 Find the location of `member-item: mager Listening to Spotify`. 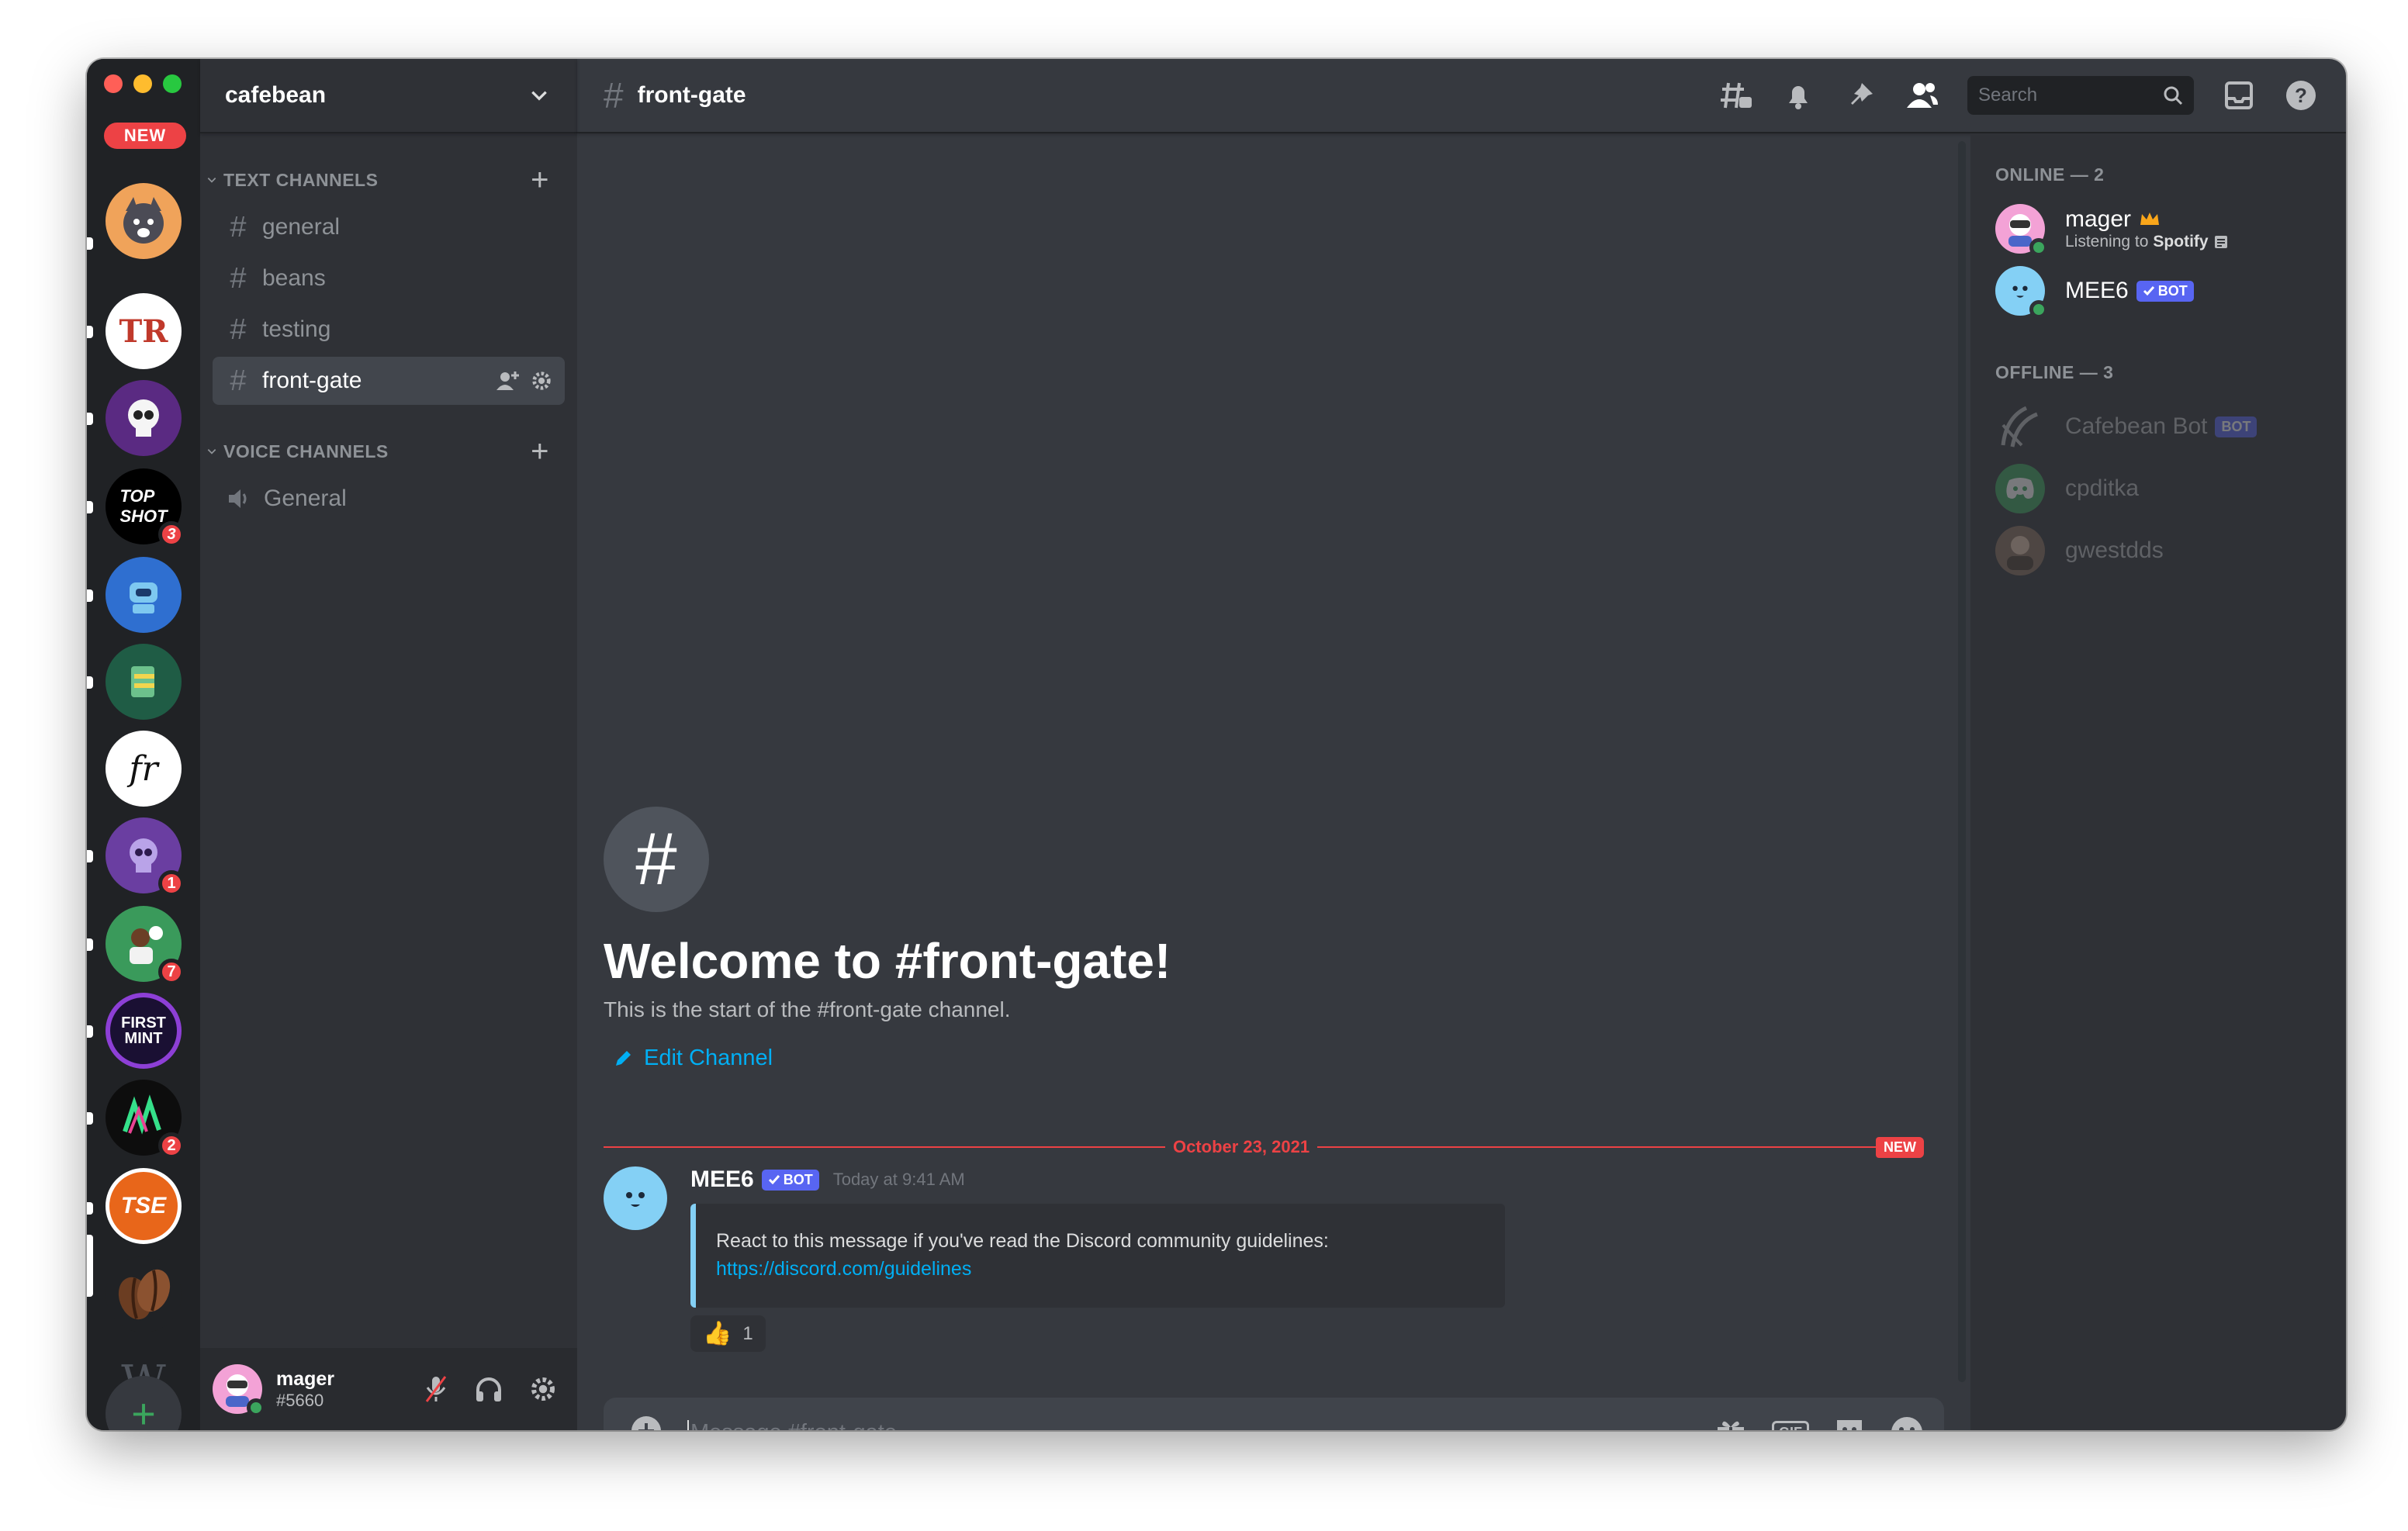

member-item: mager Listening to Spotify is located at coordinates (2164, 229).